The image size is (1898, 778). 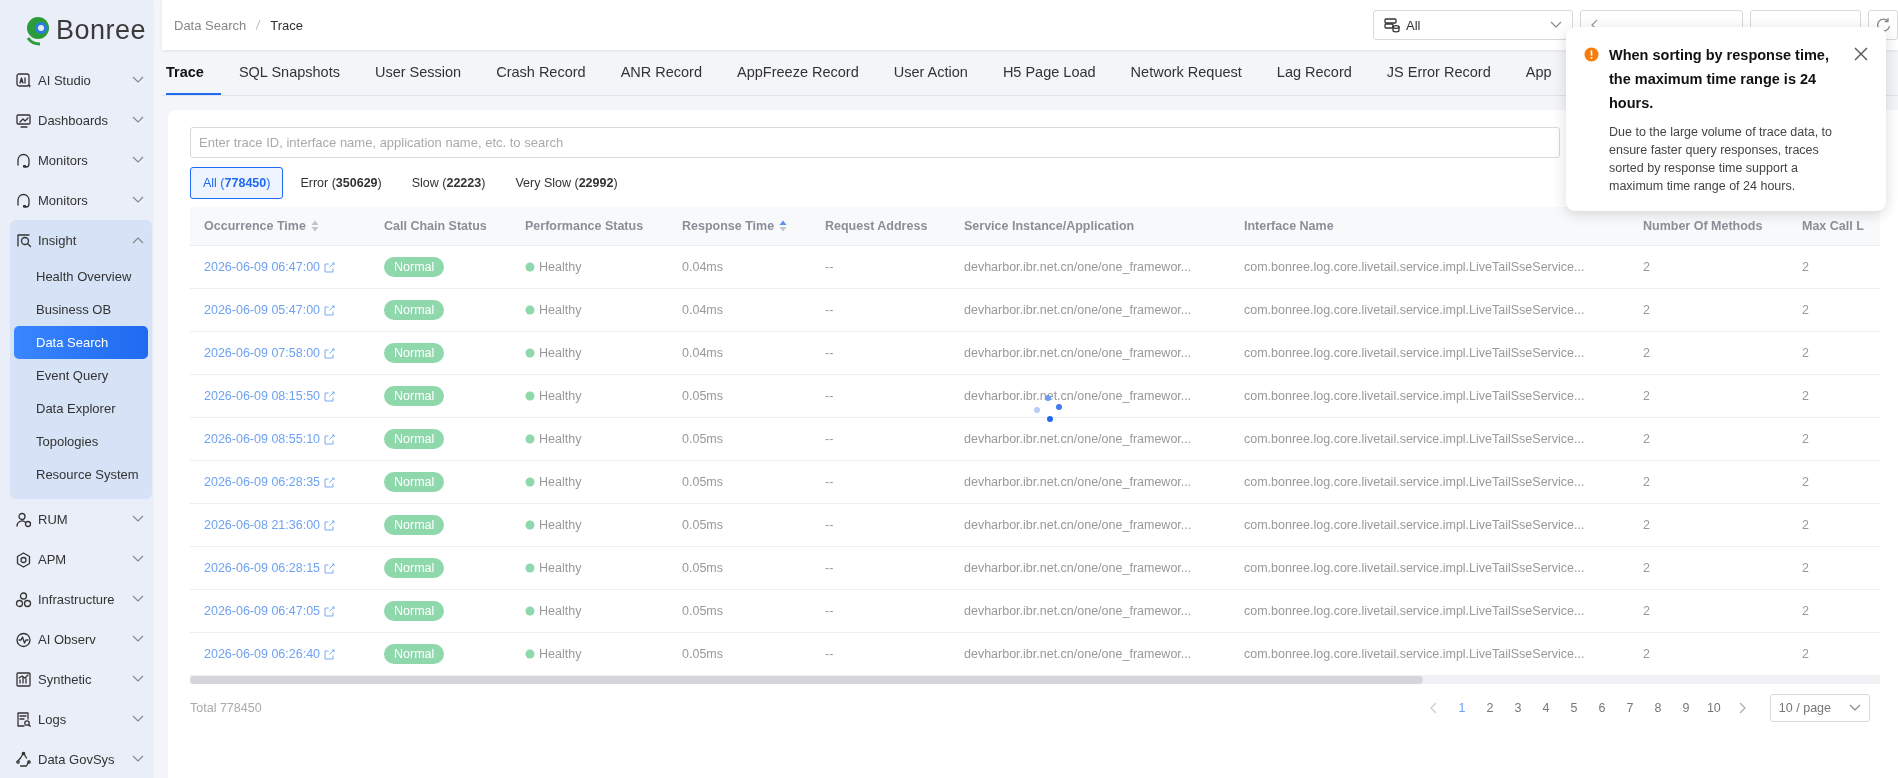 I want to click on tab: SQL Snapshots, so click(x=289, y=72).